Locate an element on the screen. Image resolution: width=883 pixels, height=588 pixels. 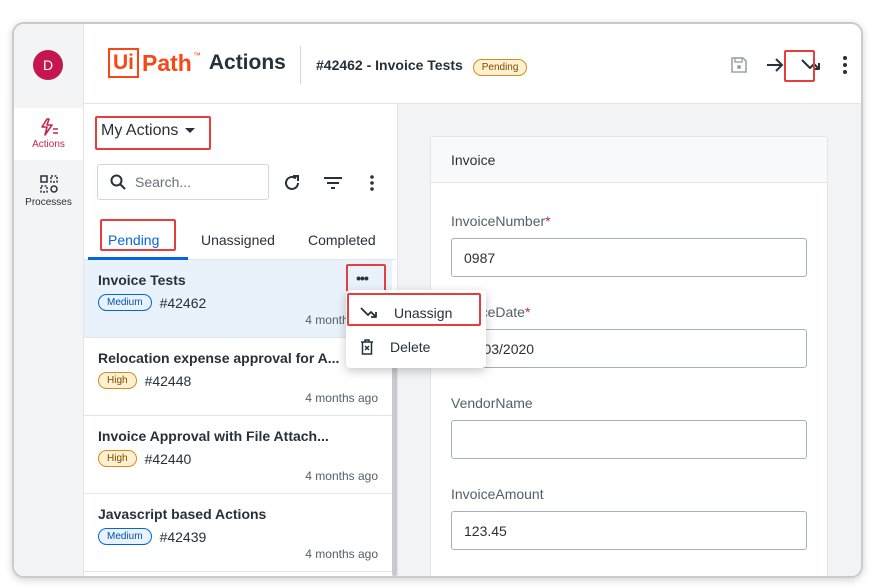
search-icon is located at coordinates (118, 182).